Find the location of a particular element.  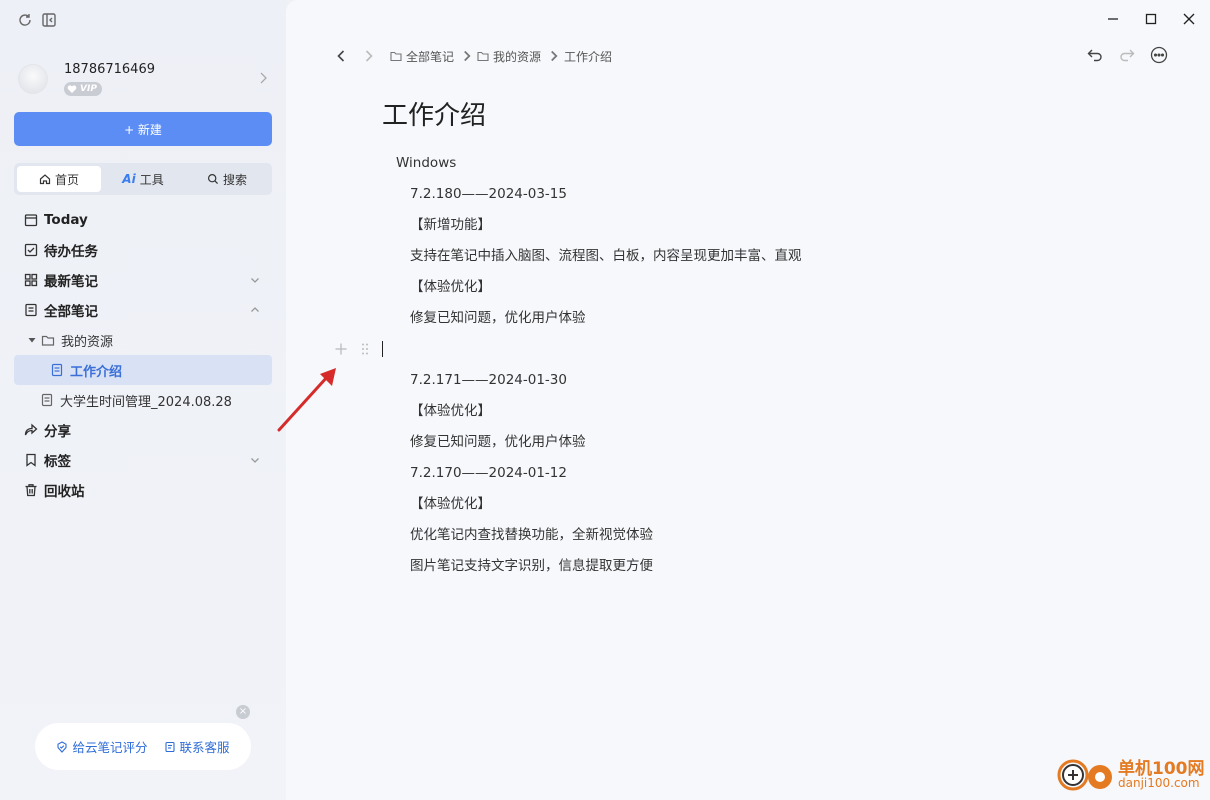

sidebar-item-all-notes: 全部笔记 is located at coordinates (143, 310).